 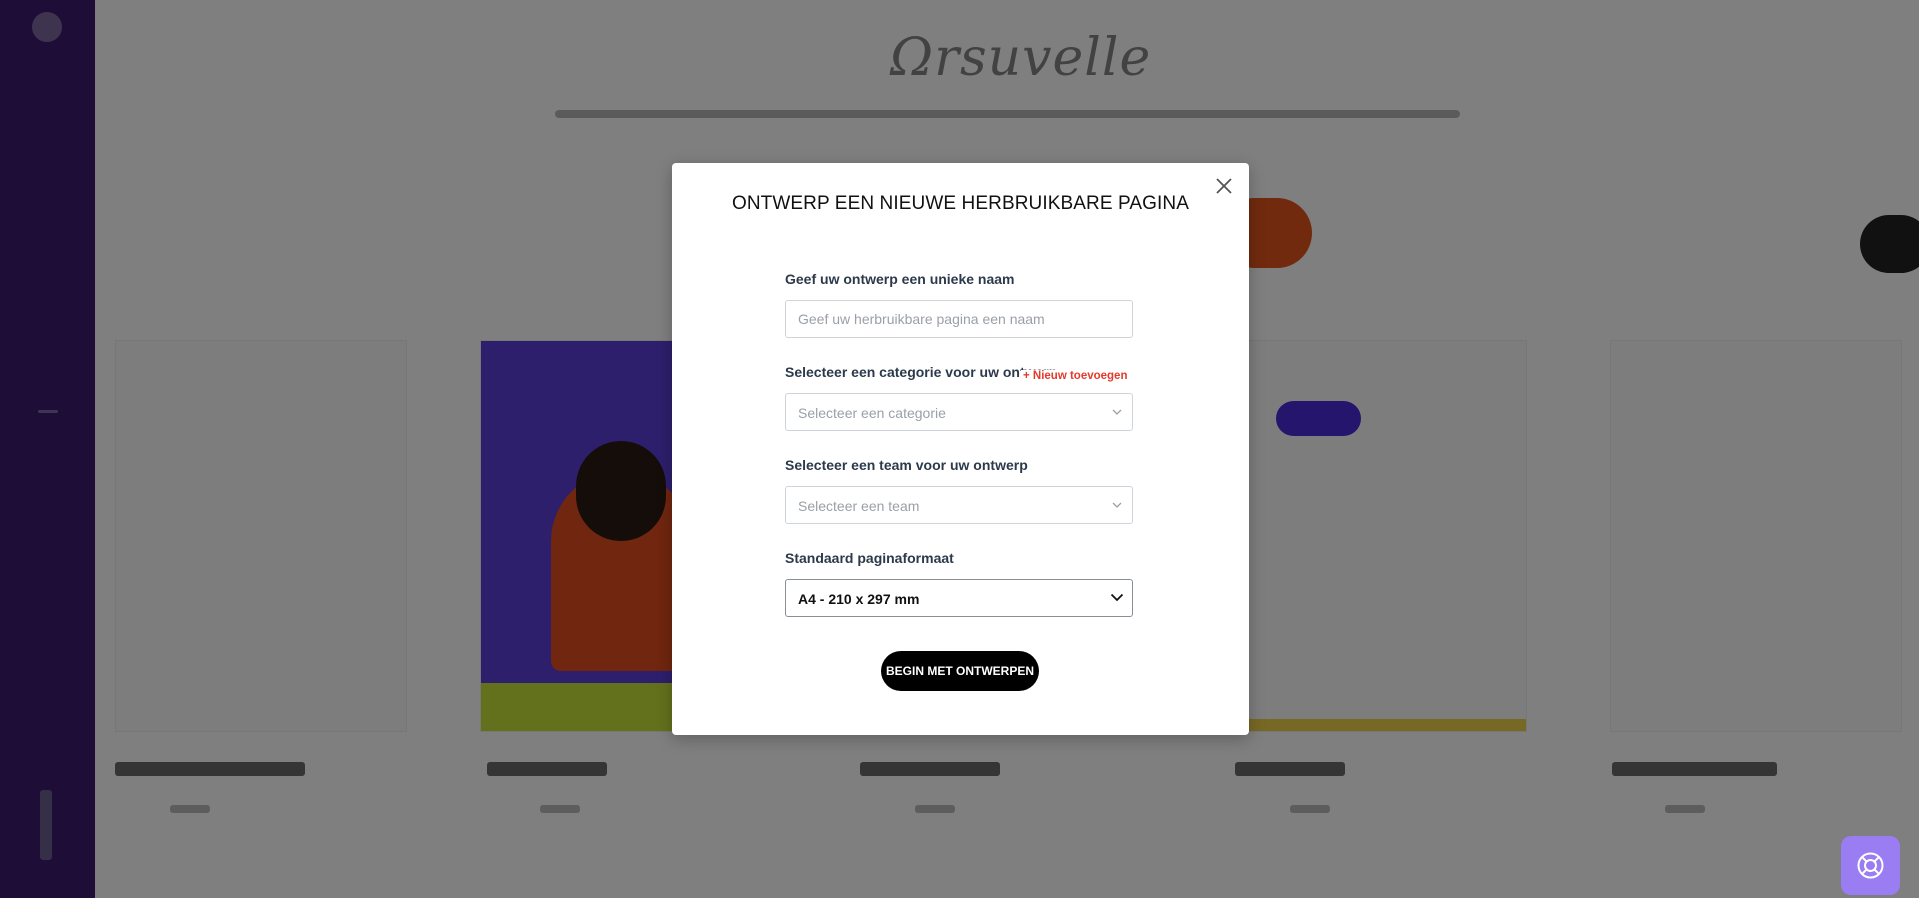 I want to click on category-select: Selecteer een categorie, so click(x=959, y=412).